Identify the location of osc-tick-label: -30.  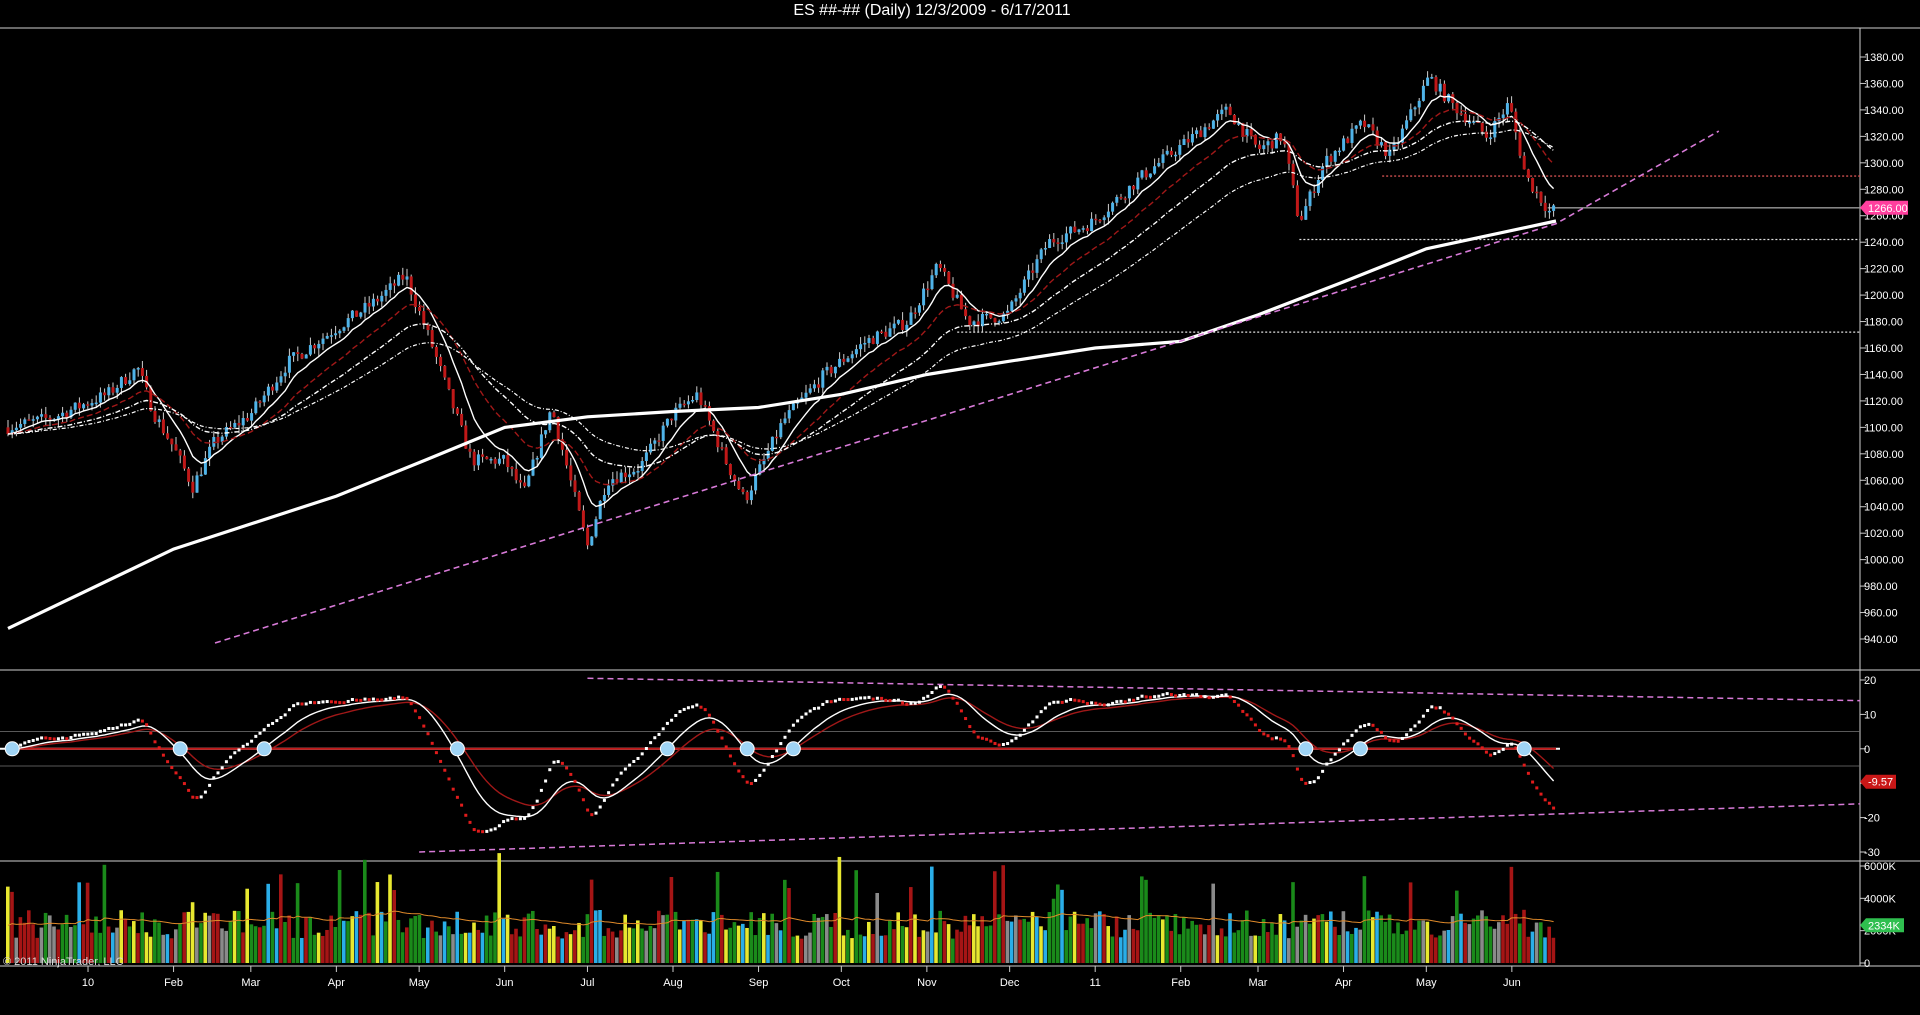
(1872, 853).